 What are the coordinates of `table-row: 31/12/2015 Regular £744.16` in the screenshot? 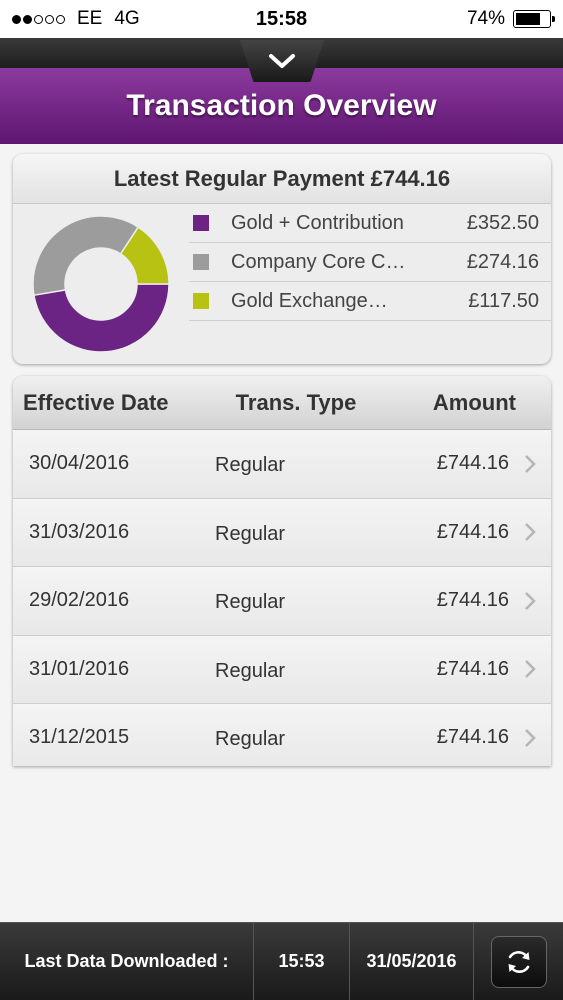 It's located at (282, 735).